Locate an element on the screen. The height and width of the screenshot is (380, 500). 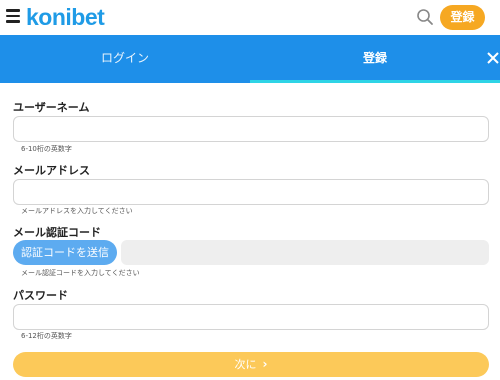
active-tab-indicator is located at coordinates (375, 81).